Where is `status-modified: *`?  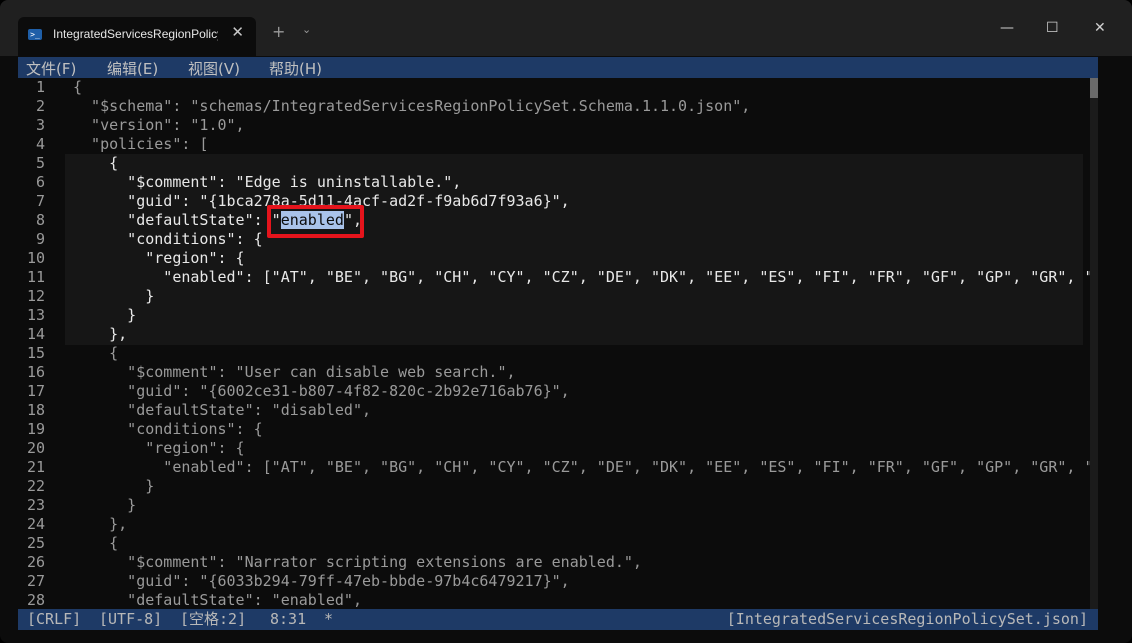
status-modified: * is located at coordinates (329, 619).